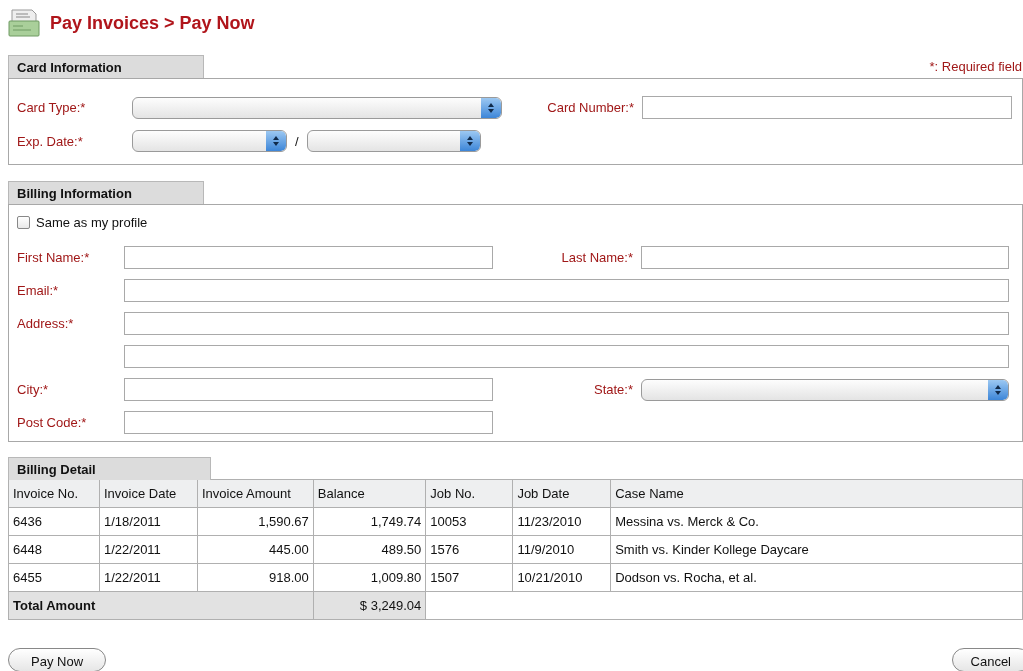 The image size is (1023, 671). Describe the element at coordinates (255, 577) in the screenshot. I see `table-cell: 918.00` at that location.